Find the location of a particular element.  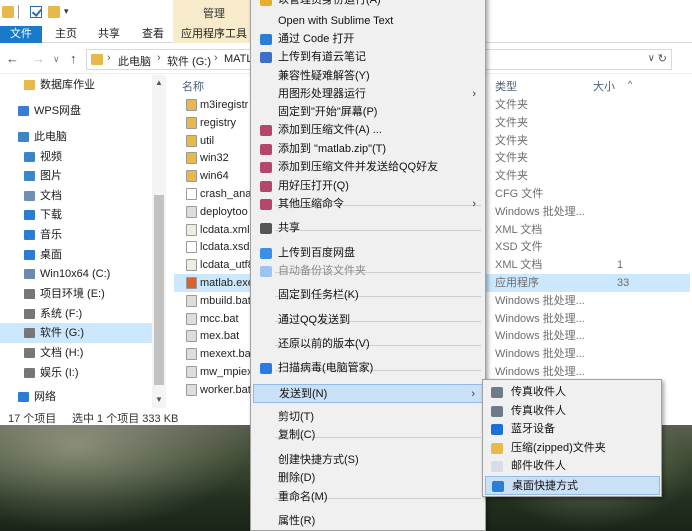

quick-access-dropdown-icon: ▾ is located at coordinates (66, 11).